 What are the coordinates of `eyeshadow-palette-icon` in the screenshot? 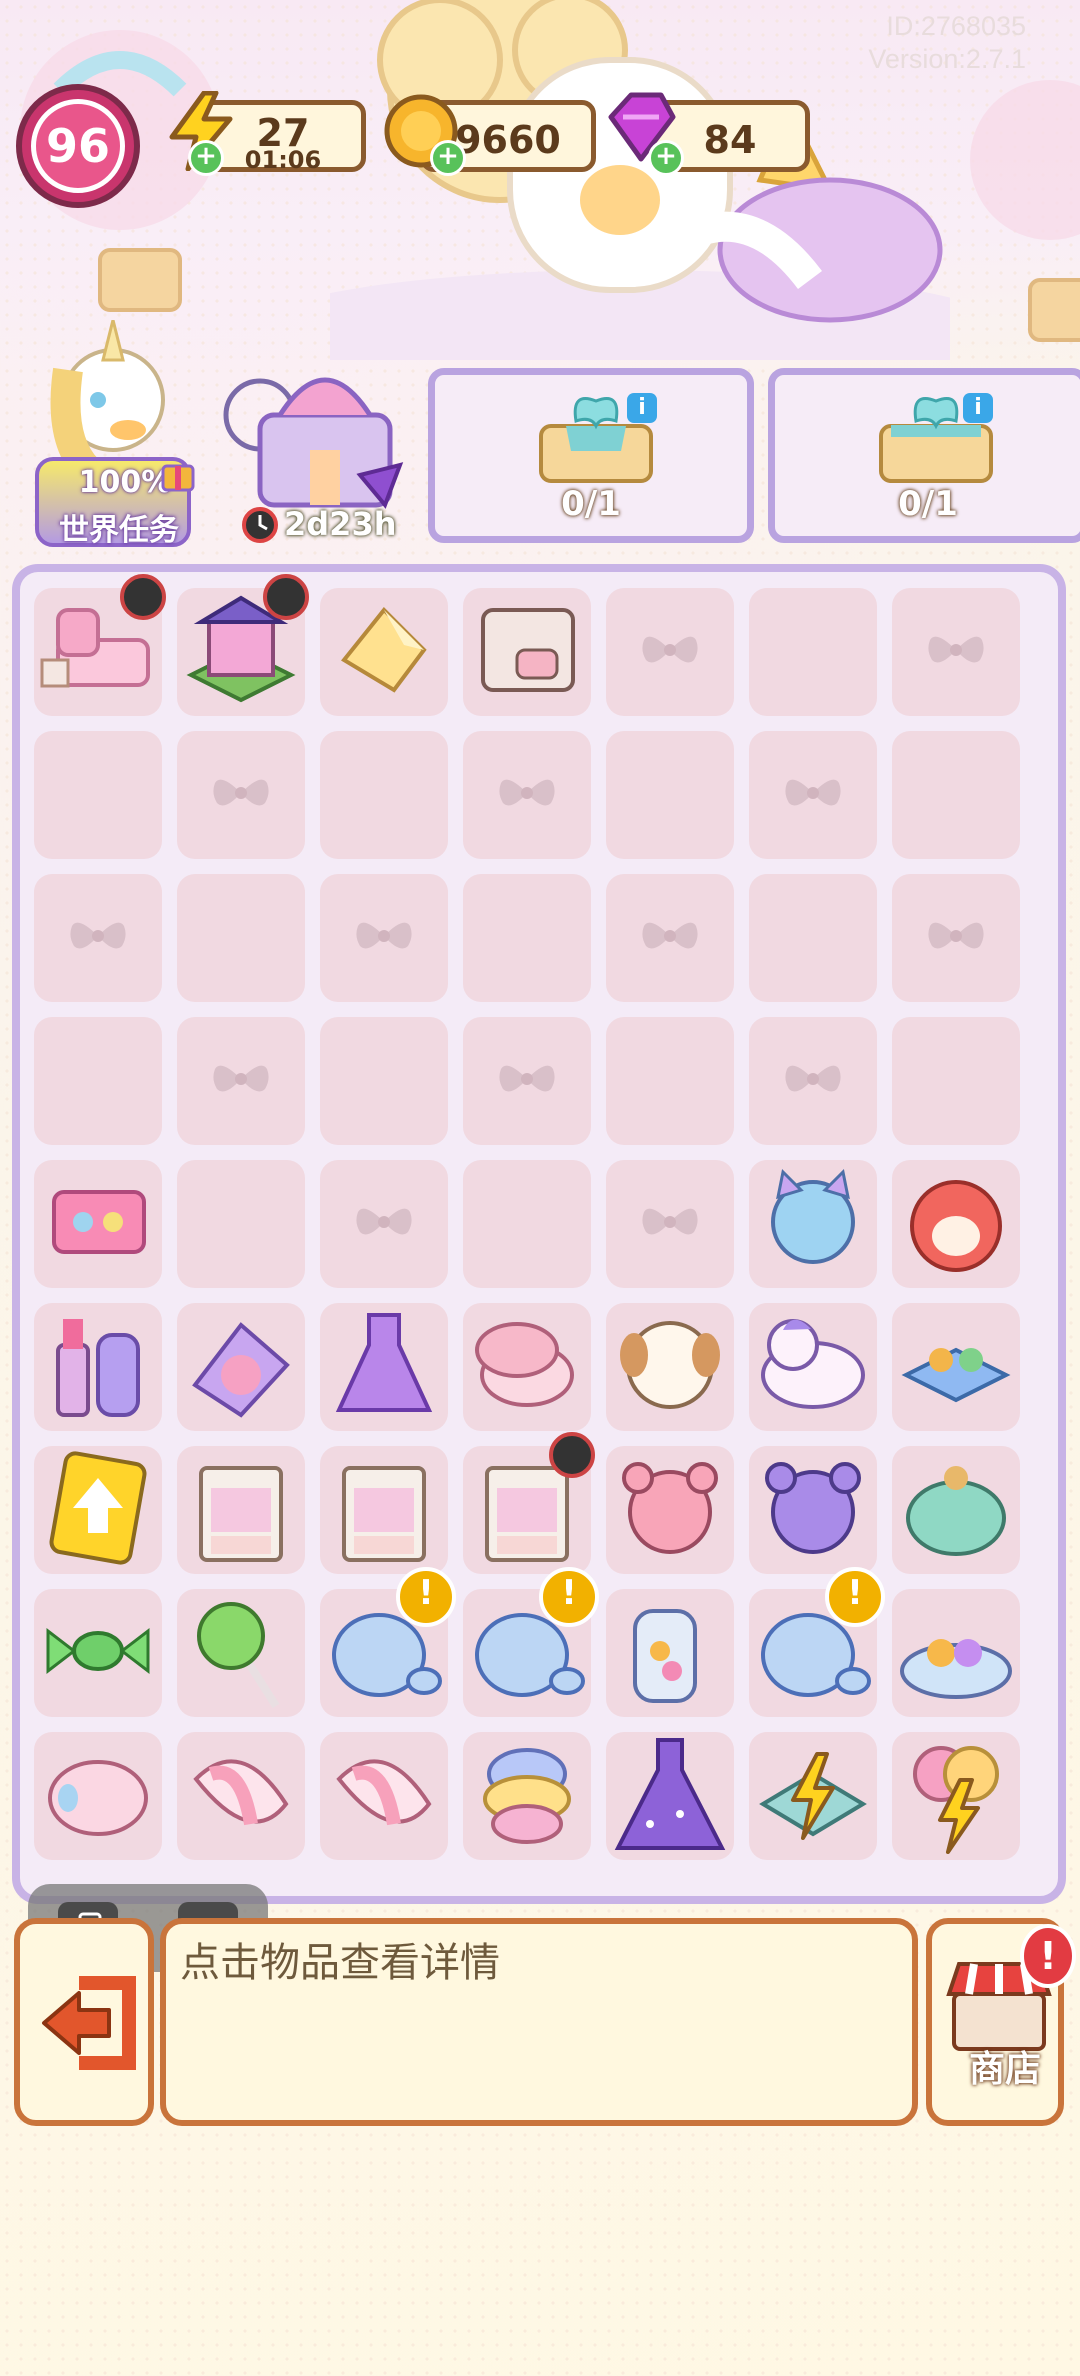 It's located at (98, 1222).